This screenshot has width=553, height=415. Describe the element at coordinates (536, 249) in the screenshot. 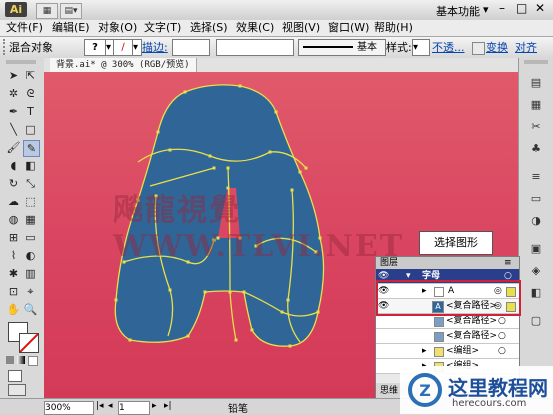

I see `appearance-panel-icon: ▣` at that location.